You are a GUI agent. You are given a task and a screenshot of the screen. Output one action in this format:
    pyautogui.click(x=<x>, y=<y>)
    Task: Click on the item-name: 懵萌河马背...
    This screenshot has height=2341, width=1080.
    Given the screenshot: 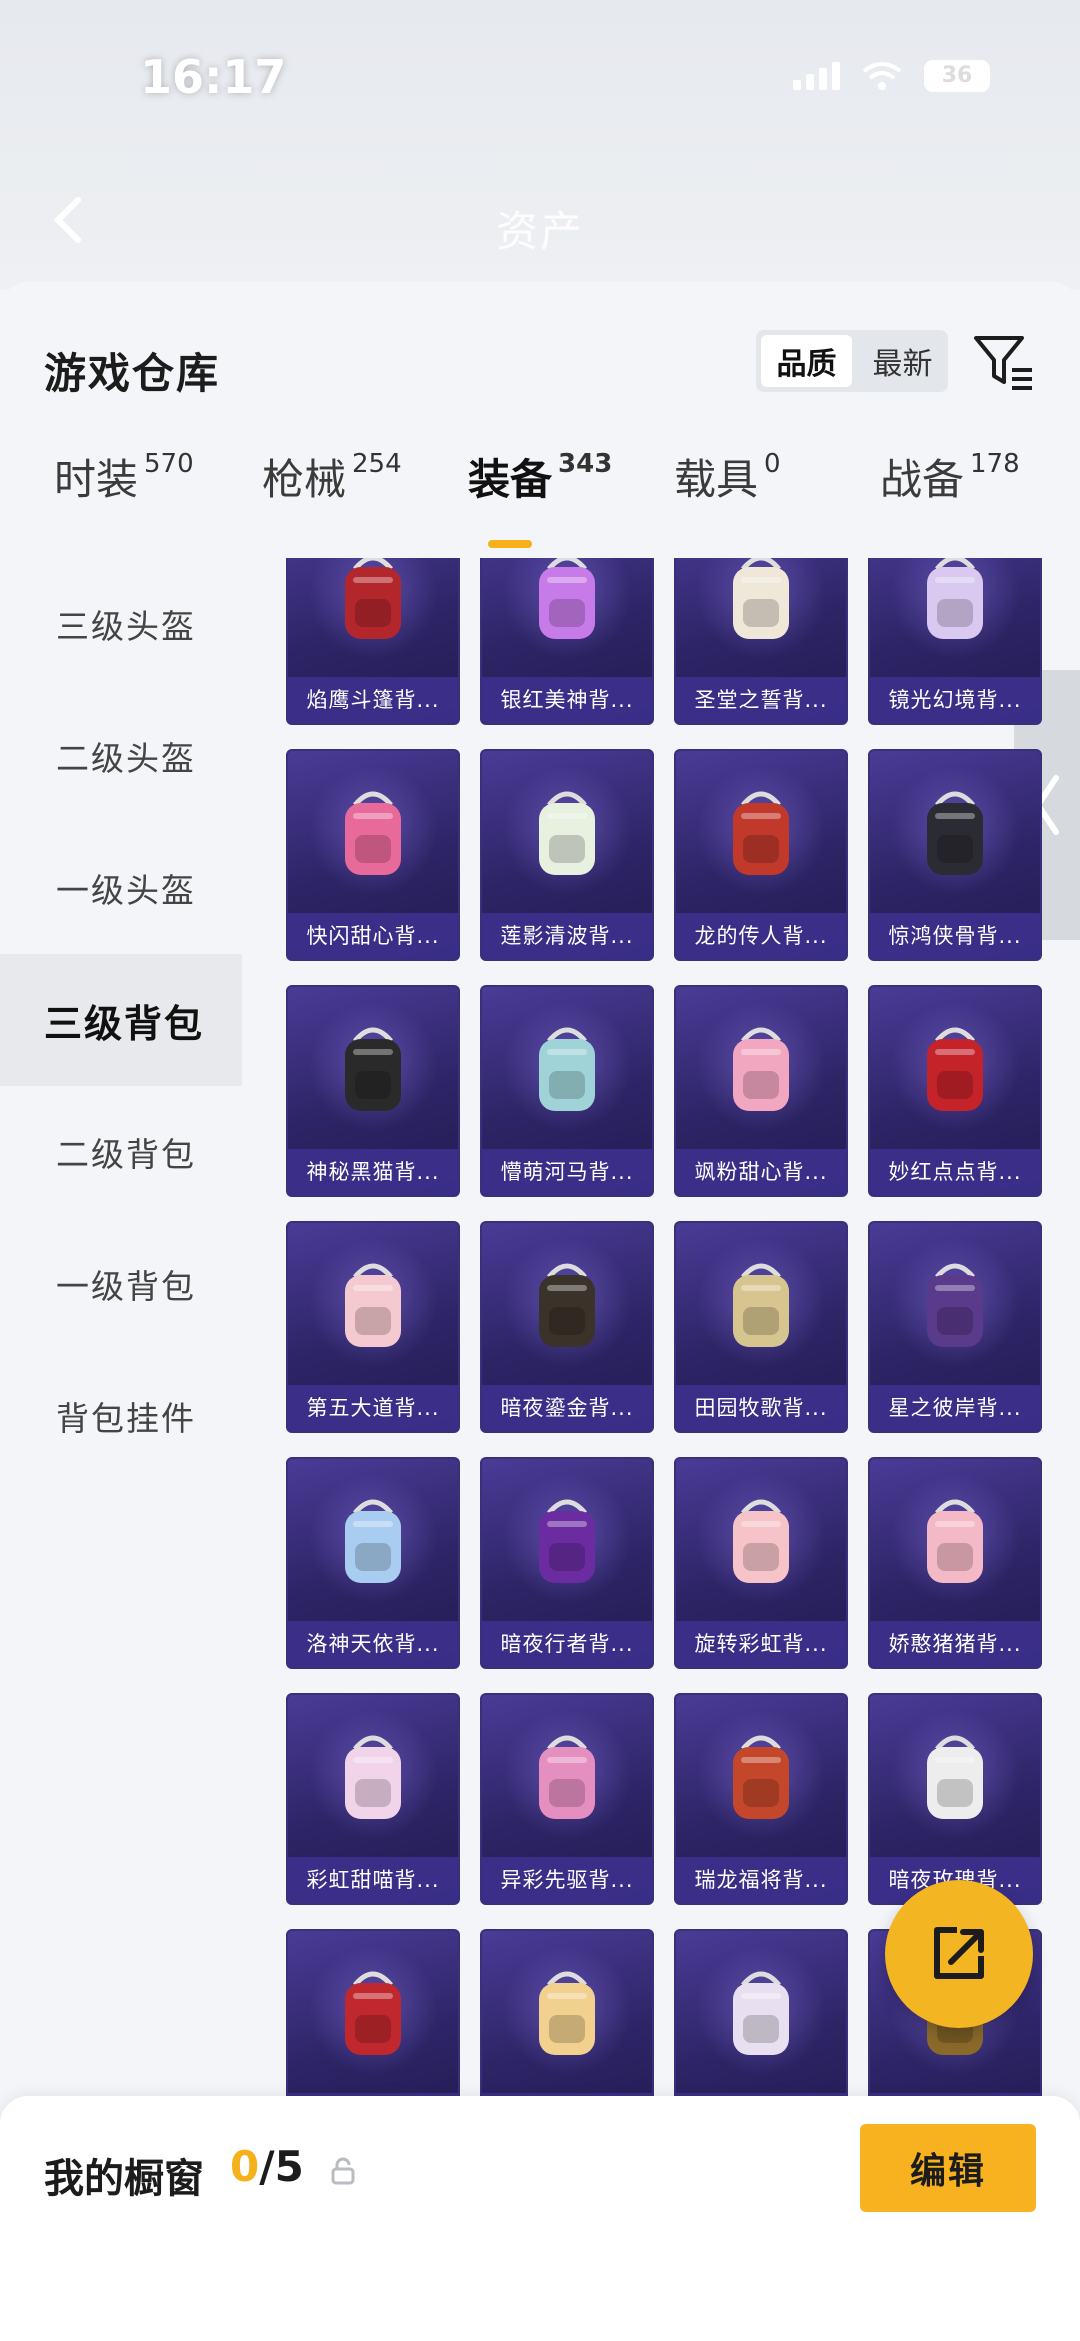 What is the action you would take?
    pyautogui.click(x=567, y=1172)
    